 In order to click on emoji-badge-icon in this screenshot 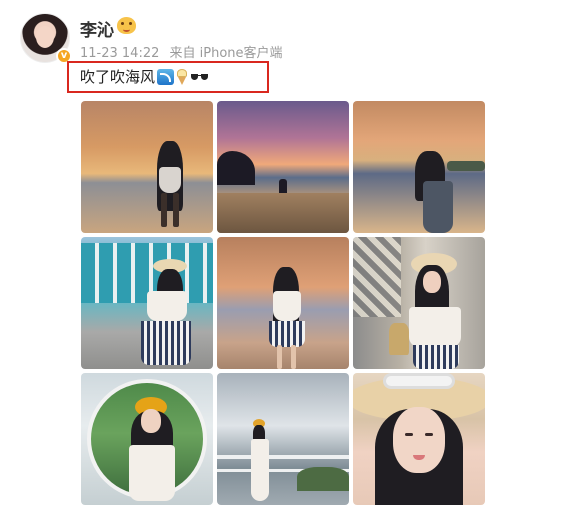, I will do `click(126, 25)`.